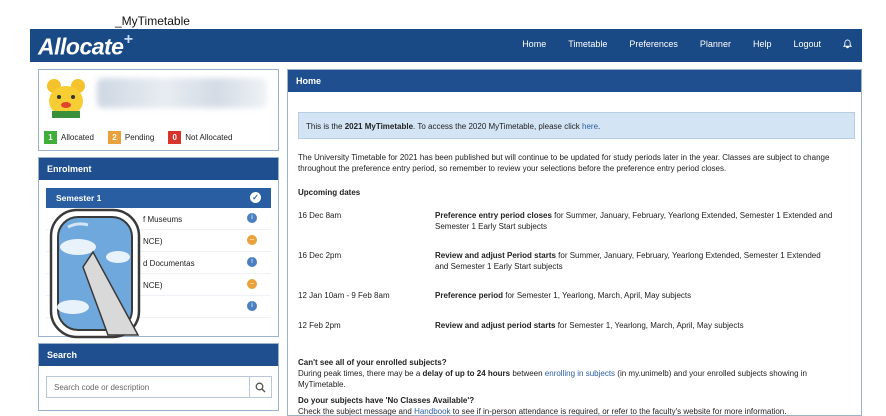 The image size is (886, 416). I want to click on nav-home: Home, so click(534, 44).